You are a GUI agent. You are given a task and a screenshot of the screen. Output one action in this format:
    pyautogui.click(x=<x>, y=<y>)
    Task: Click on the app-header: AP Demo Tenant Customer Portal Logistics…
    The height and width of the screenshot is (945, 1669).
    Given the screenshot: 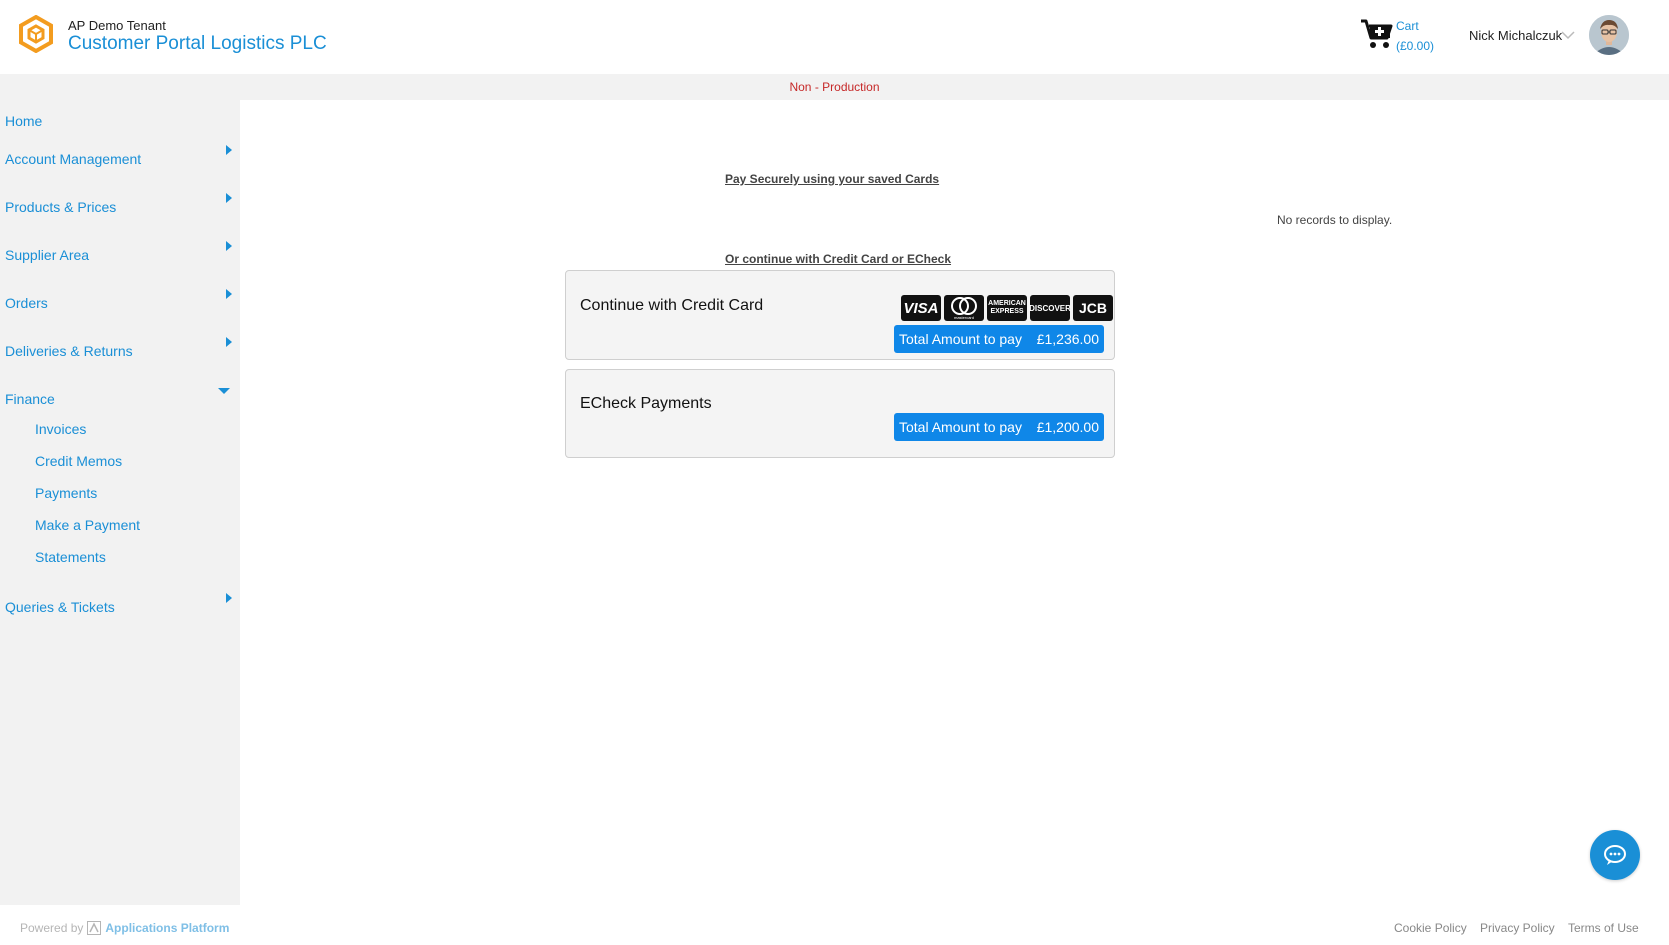 What is the action you would take?
    pyautogui.click(x=834, y=35)
    